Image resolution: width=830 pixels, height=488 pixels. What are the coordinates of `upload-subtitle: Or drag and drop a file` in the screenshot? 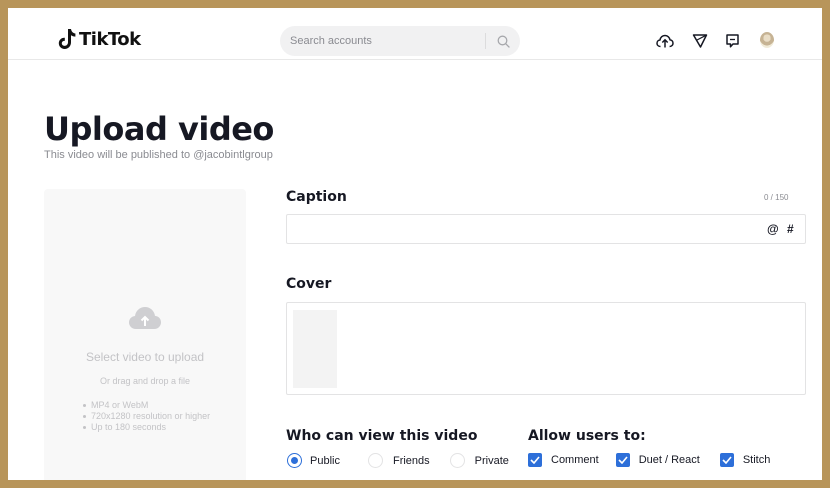 It's located at (145, 381).